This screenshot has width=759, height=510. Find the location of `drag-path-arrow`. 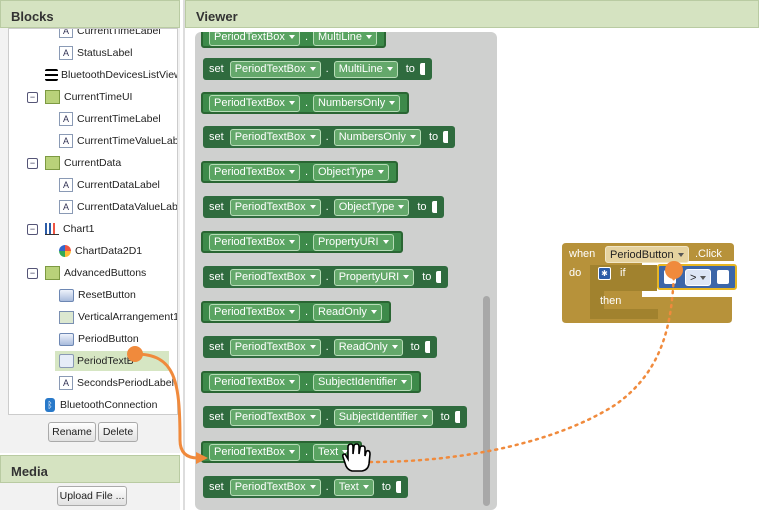

drag-path-arrow is located at coordinates (166, 406).